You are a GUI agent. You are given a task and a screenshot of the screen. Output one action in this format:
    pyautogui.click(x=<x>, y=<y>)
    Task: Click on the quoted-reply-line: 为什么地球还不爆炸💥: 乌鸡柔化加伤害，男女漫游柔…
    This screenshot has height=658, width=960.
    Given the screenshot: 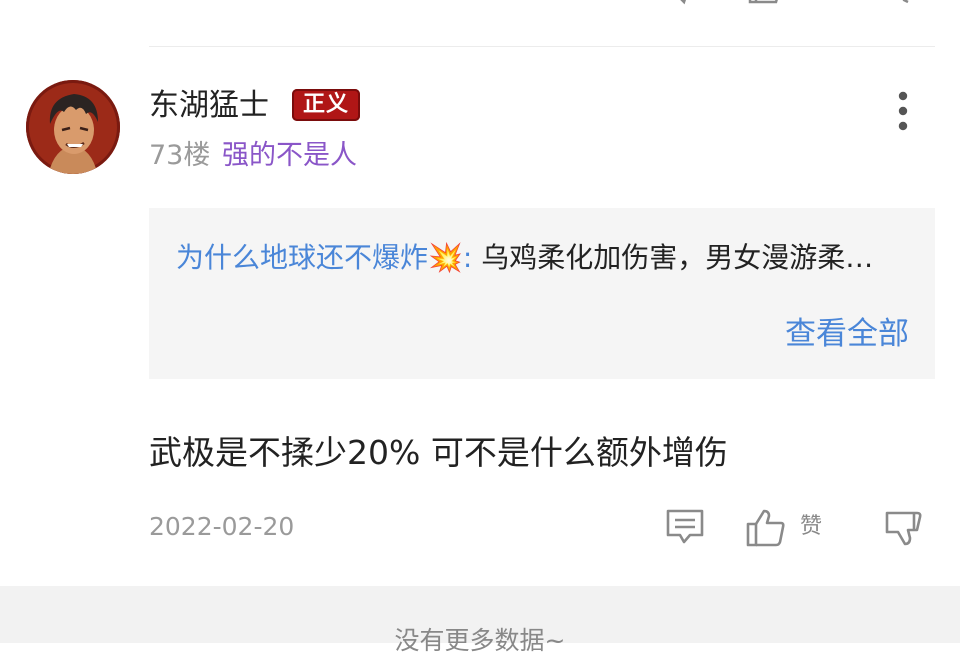 What is the action you would take?
    pyautogui.click(x=551, y=258)
    